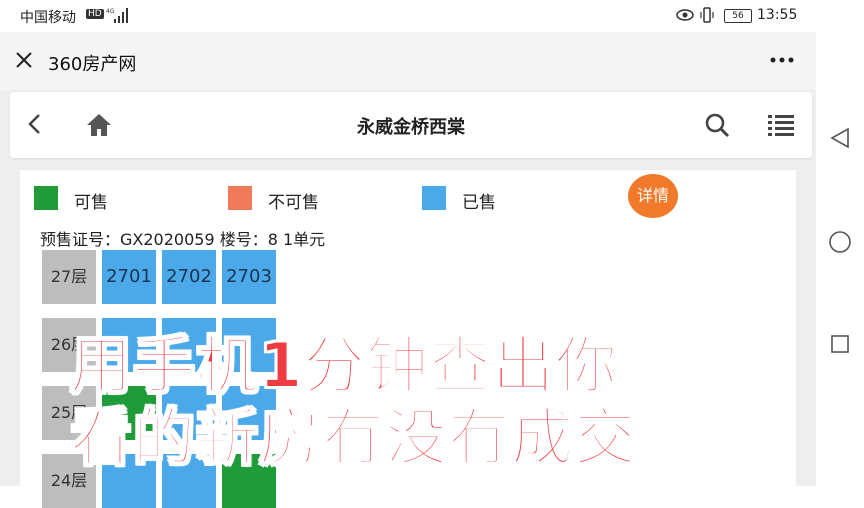  I want to click on promo-caption-line-2: 看的新房有没有成交, so click(353, 438).